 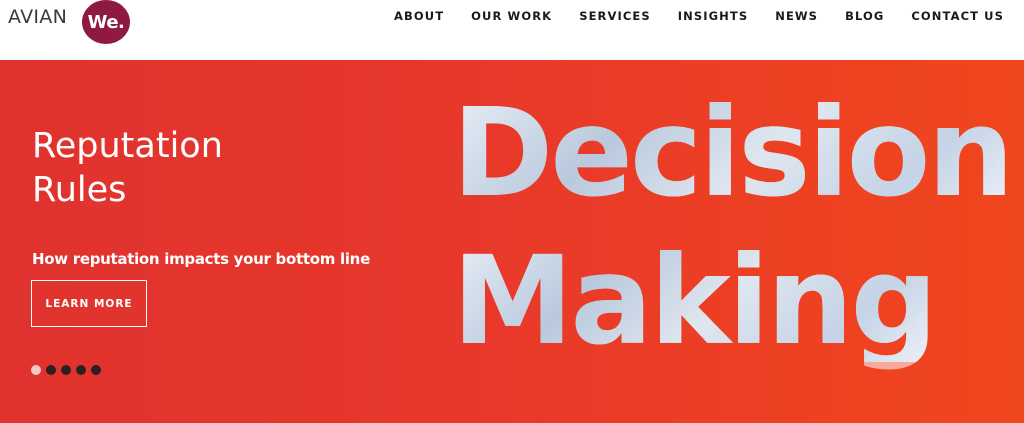 What do you see at coordinates (201, 259) in the screenshot?
I see `hero-subtitle: How reputation impacts your bottom line` at bounding box center [201, 259].